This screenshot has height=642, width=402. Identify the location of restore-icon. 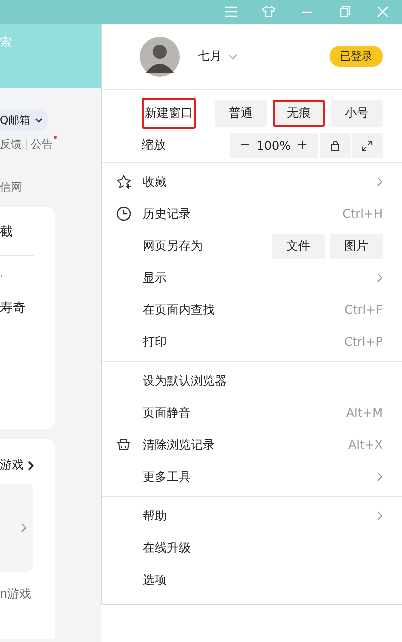
(345, 12).